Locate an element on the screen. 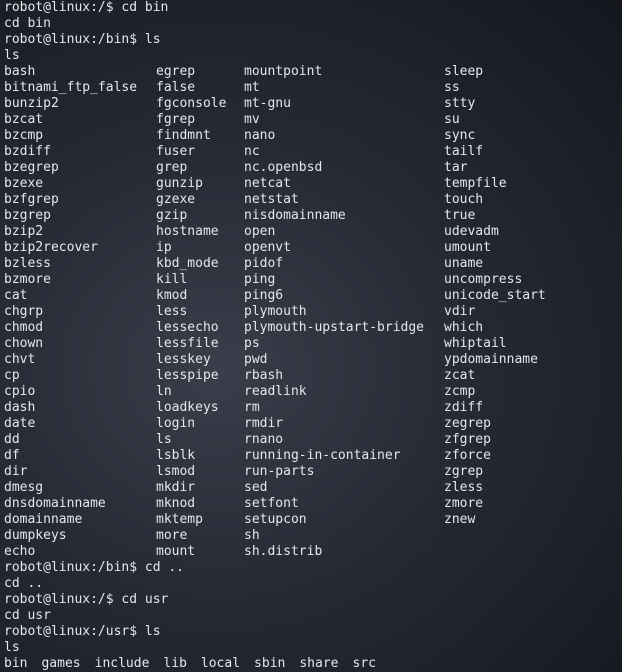 This screenshot has height=672, width=622. file-entry: more is located at coordinates (172, 535).